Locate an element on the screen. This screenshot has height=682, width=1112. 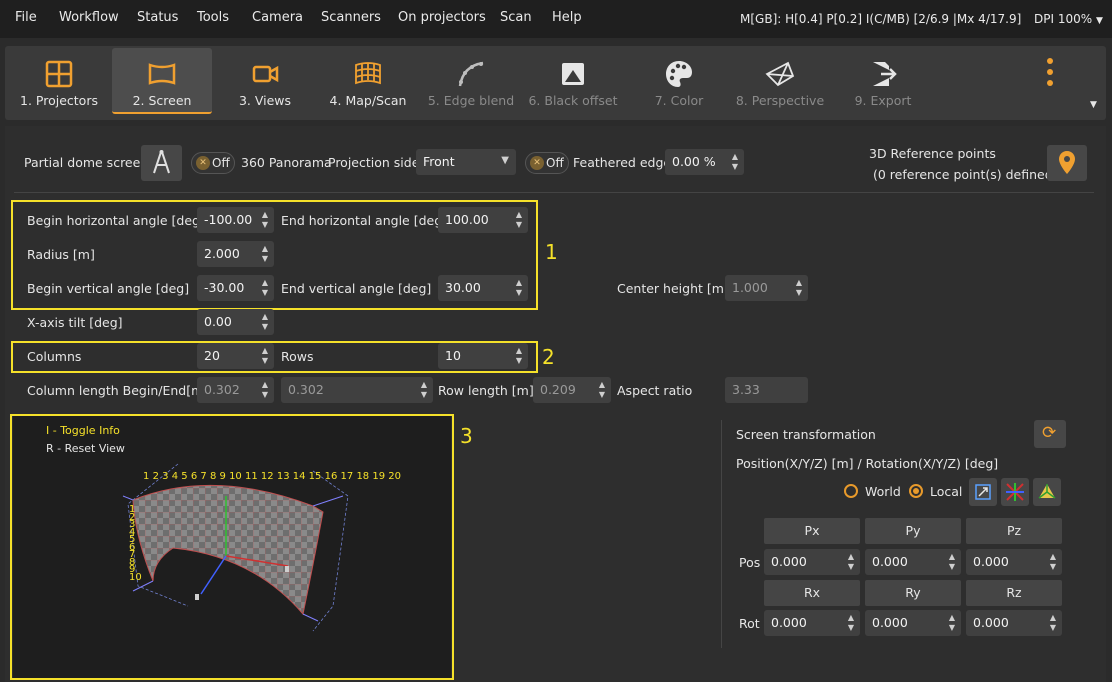
tab-screen: 2. Screen is located at coordinates (162, 81).